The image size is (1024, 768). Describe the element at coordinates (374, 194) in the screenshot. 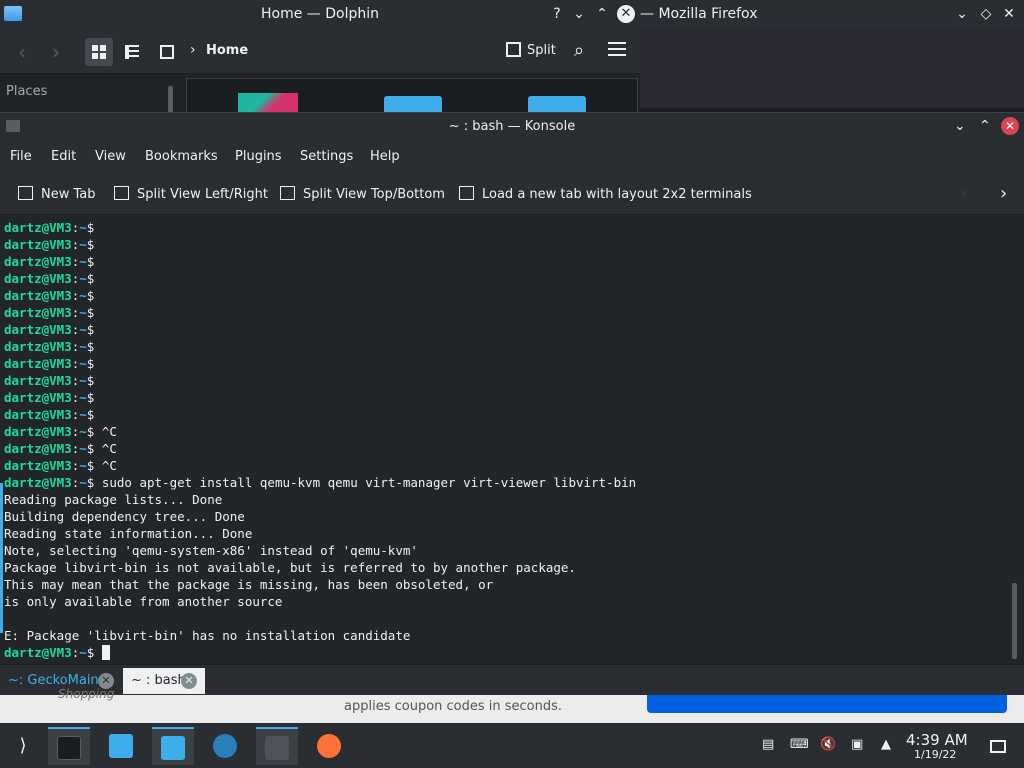

I see `split-top-bottom-label: Split View Top/Bottom` at that location.